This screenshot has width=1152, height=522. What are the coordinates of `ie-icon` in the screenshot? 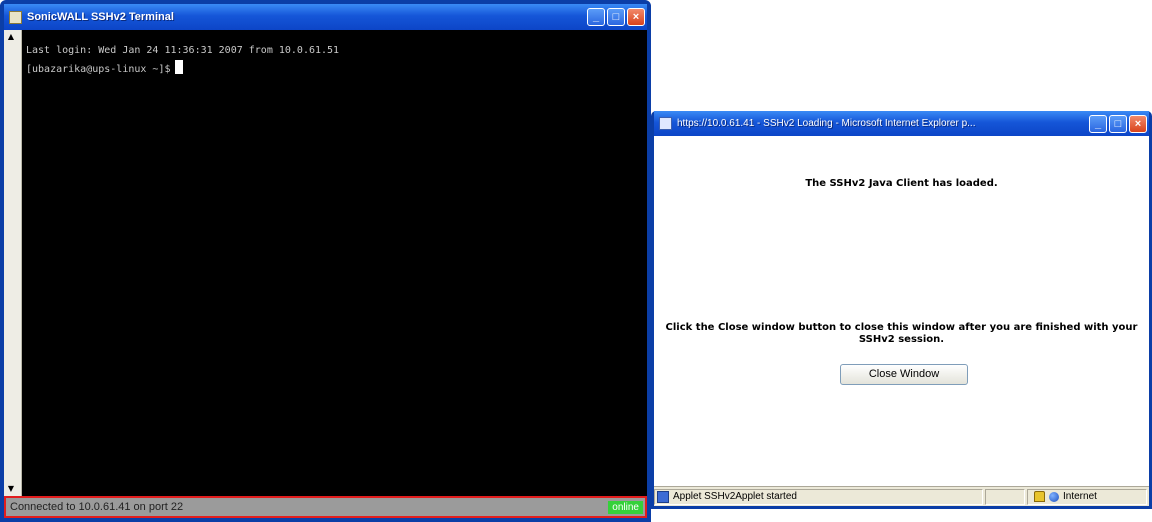 It's located at (665, 123).